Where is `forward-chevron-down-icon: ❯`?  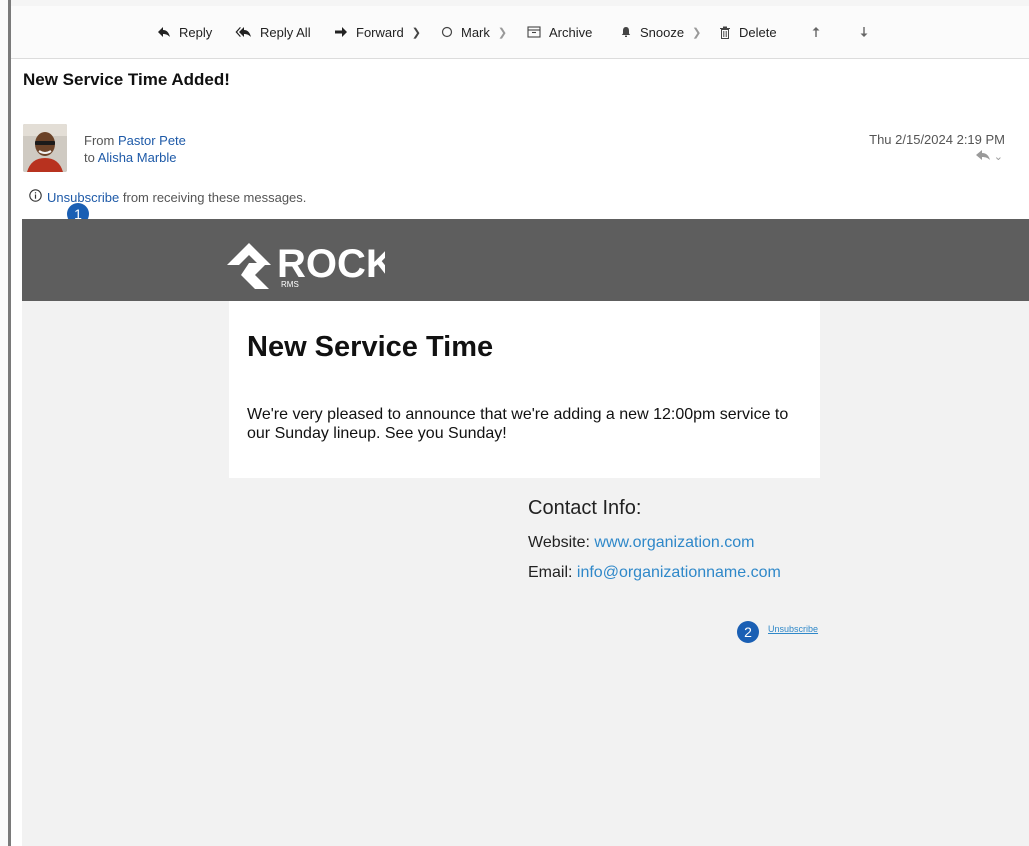
forward-chevron-down-icon: ❯ is located at coordinates (416, 32).